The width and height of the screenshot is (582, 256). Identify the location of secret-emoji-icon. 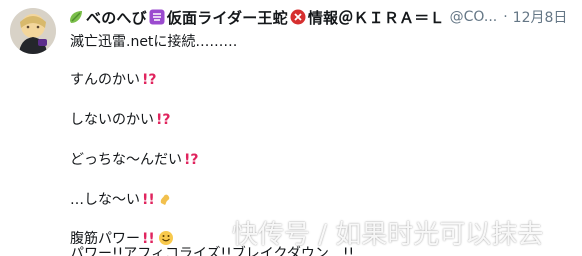
(298, 17).